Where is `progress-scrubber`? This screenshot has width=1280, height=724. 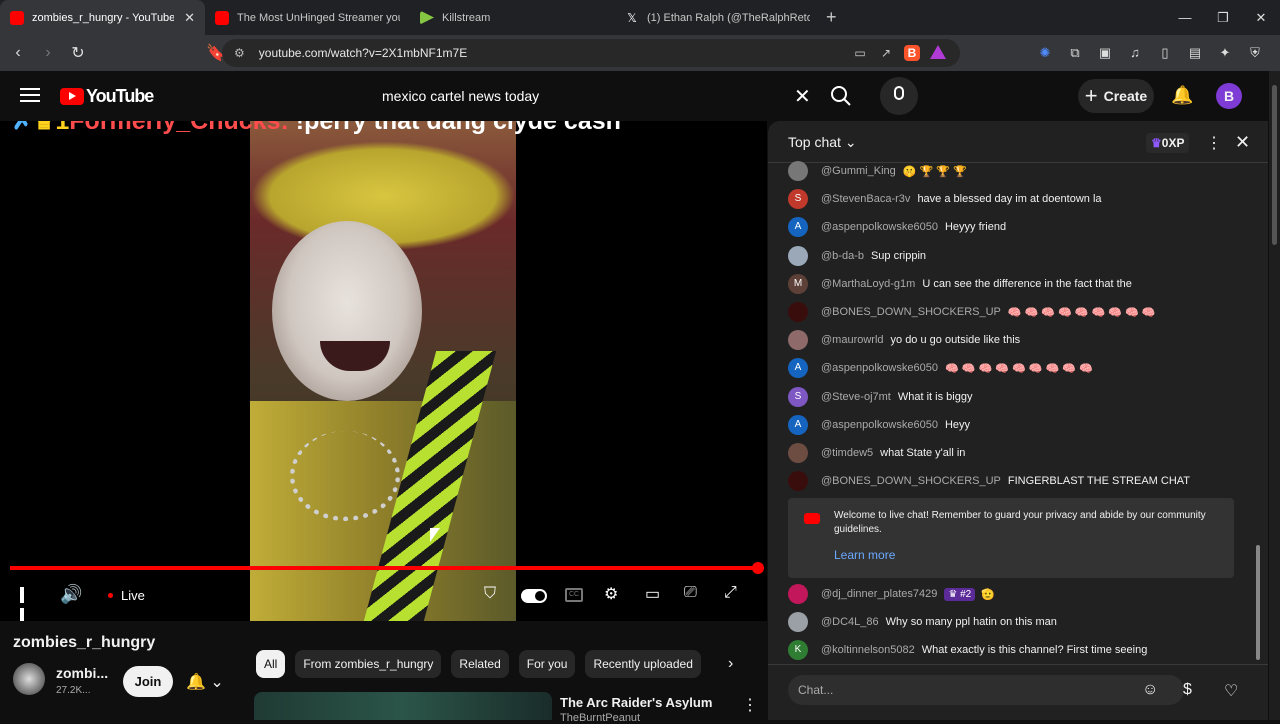
progress-scrubber is located at coordinates (758, 568).